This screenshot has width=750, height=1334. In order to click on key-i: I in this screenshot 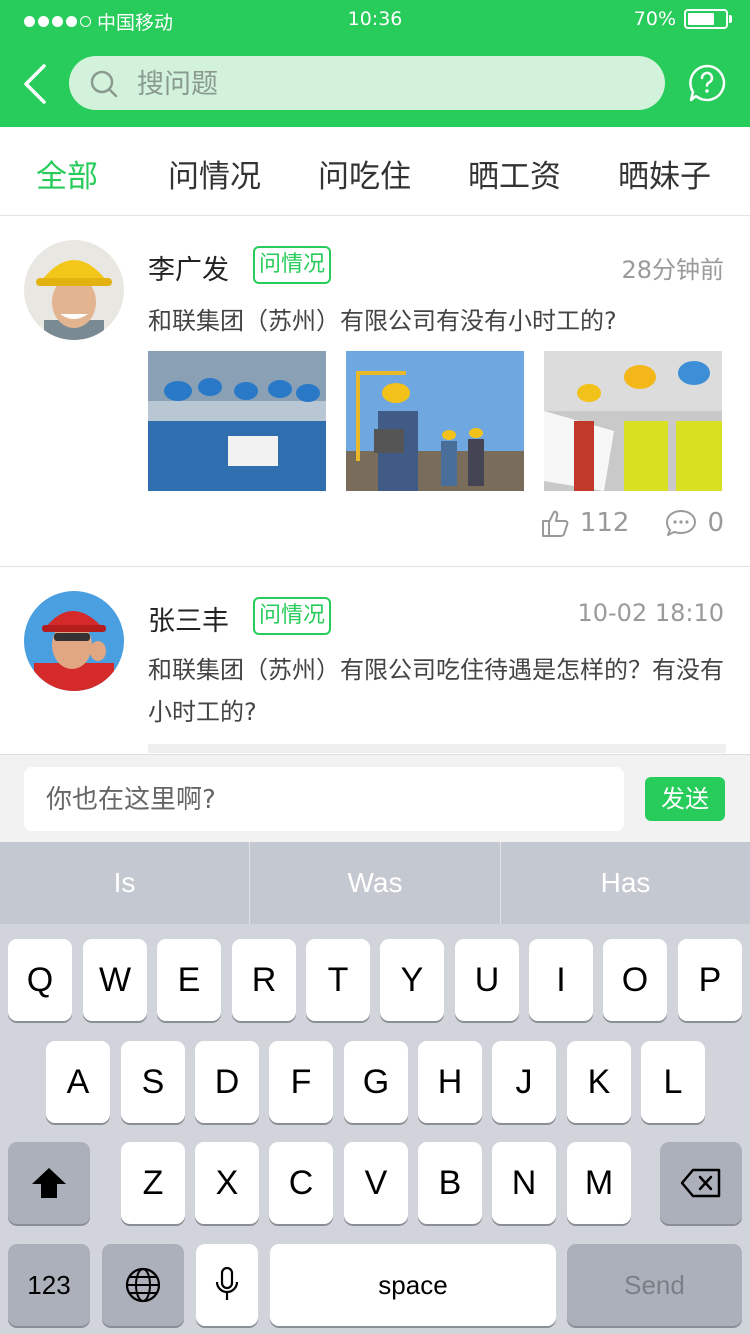, I will do `click(561, 980)`.